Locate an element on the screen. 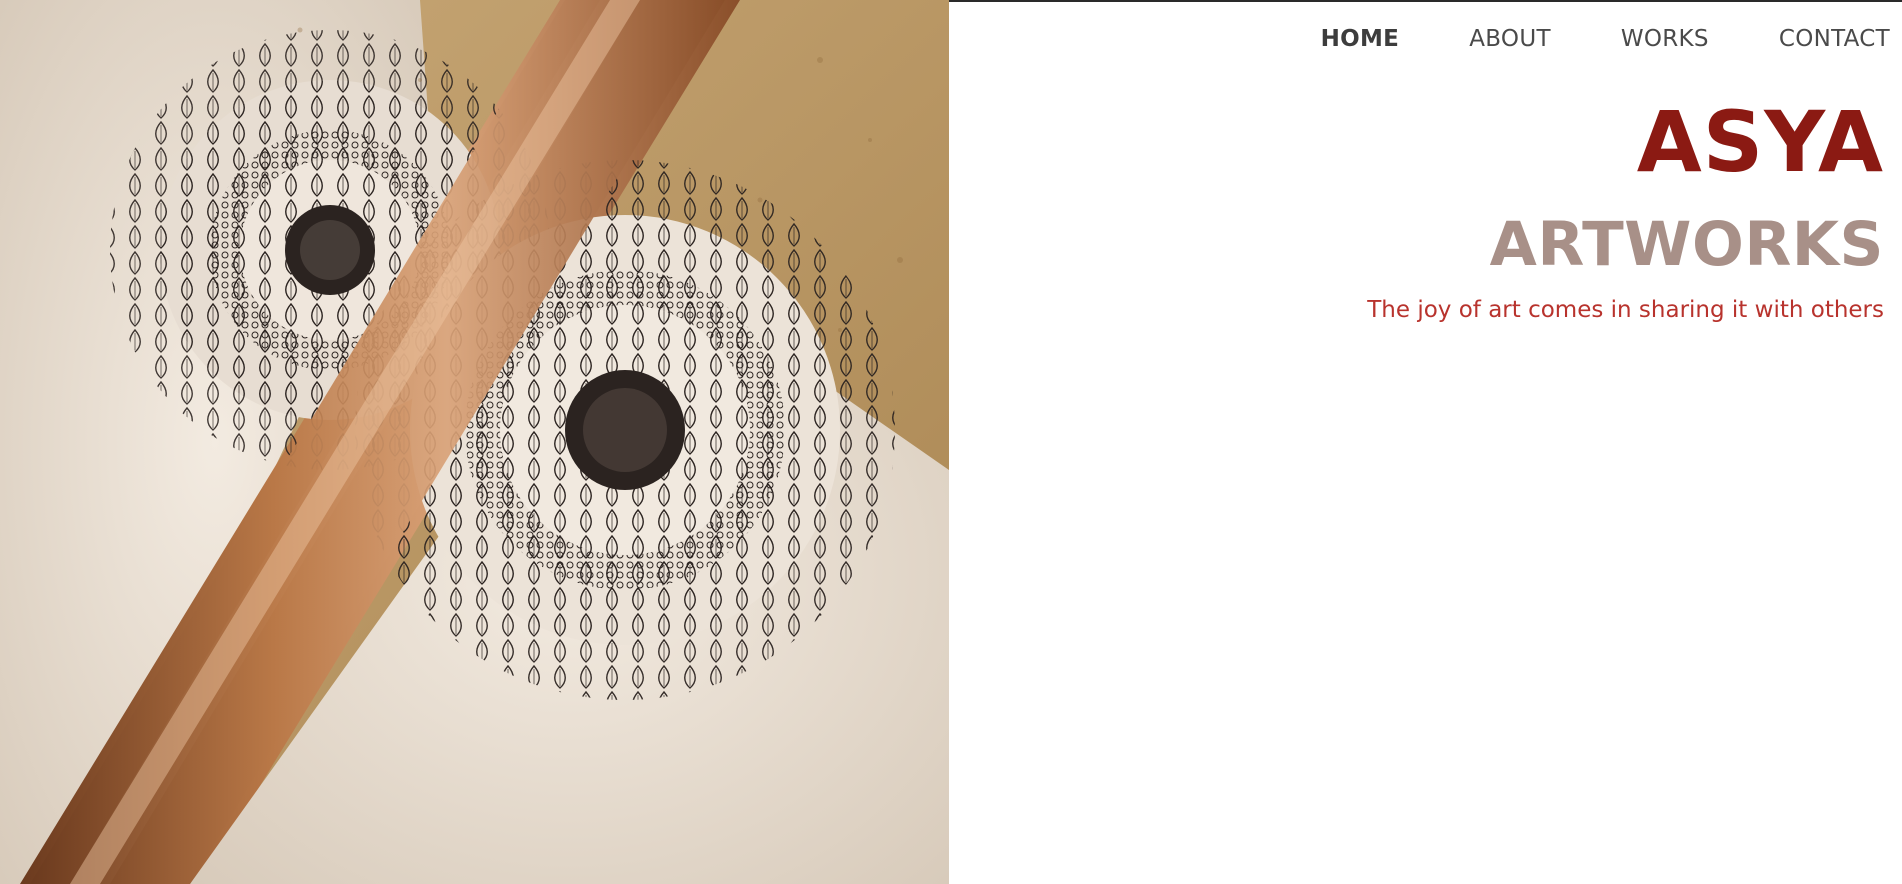  main-nav: HOME ABOUT WORKS CONTACT is located at coordinates (1570, 39).